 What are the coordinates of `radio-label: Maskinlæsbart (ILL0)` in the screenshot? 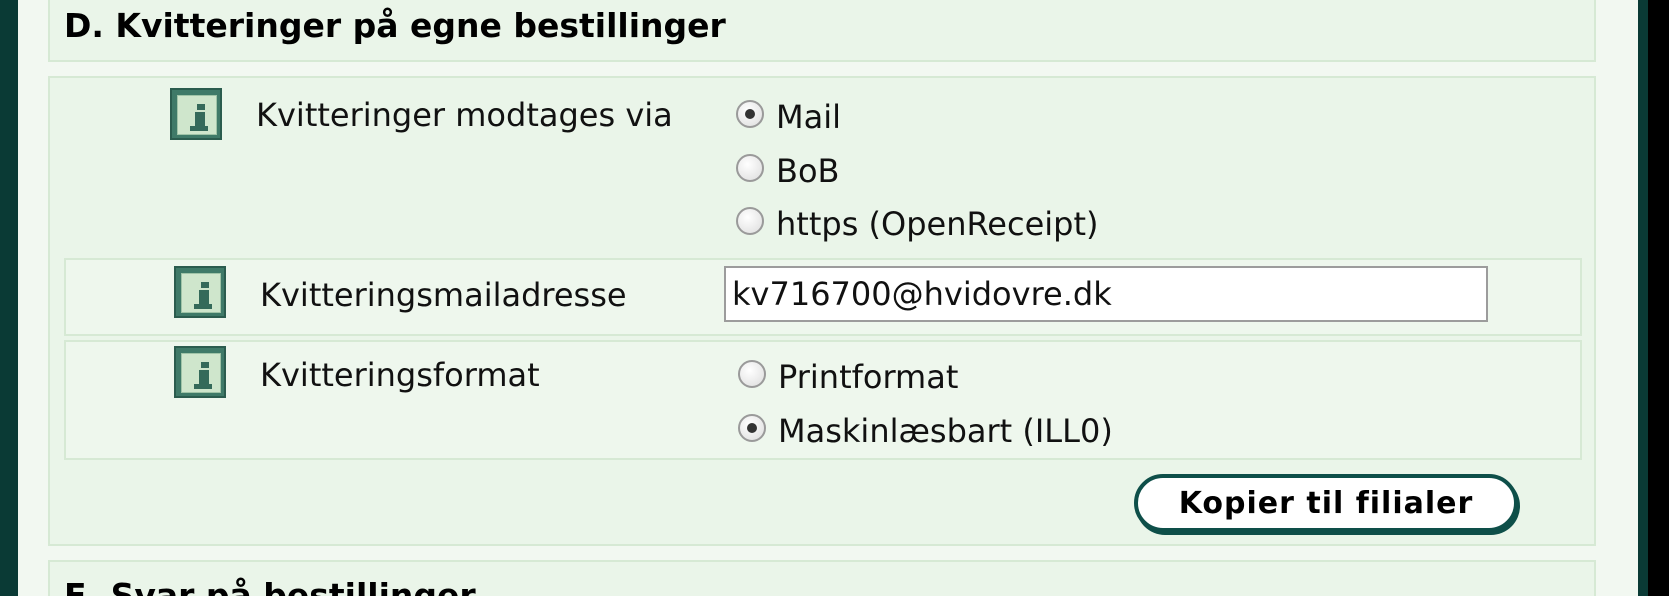 It's located at (945, 431).